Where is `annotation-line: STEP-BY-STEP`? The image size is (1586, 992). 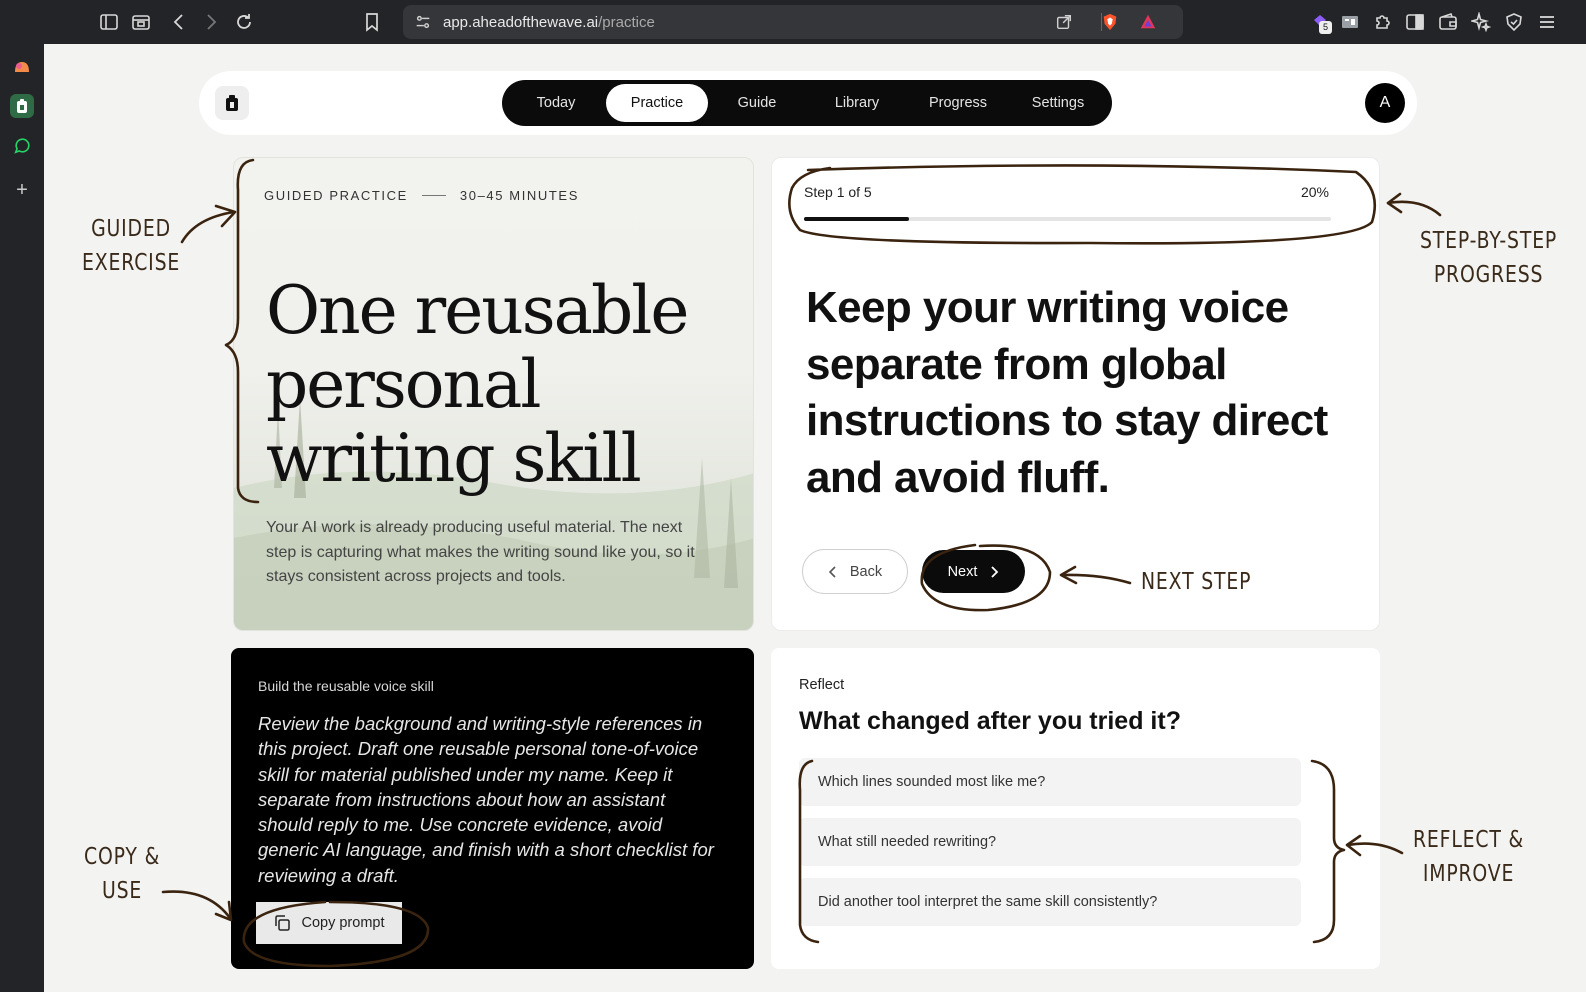 annotation-line: STEP-BY-STEP is located at coordinates (1489, 241).